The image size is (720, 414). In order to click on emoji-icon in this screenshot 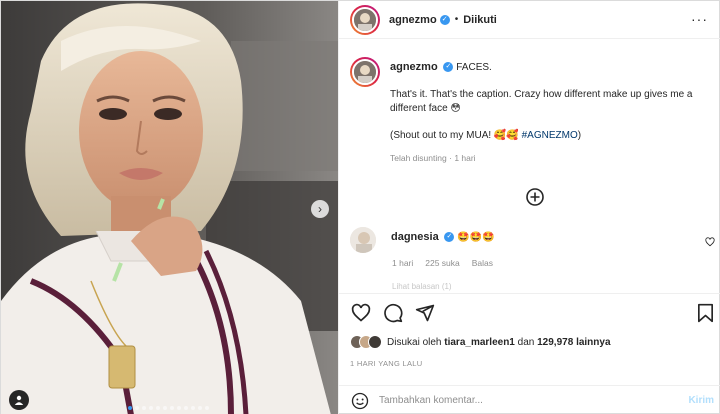, I will do `click(360, 401)`.